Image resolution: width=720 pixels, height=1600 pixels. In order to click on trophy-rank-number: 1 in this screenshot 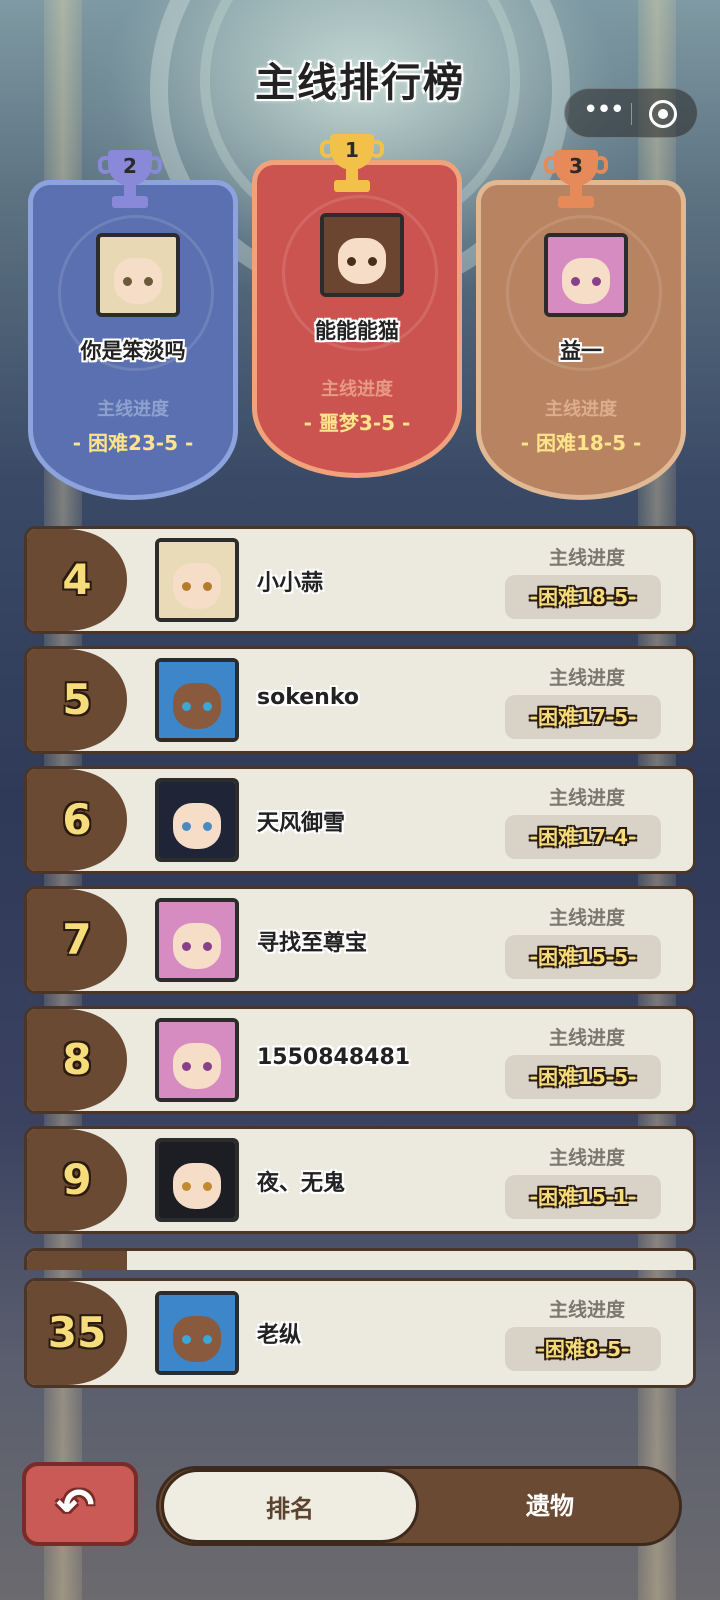, I will do `click(352, 150)`.